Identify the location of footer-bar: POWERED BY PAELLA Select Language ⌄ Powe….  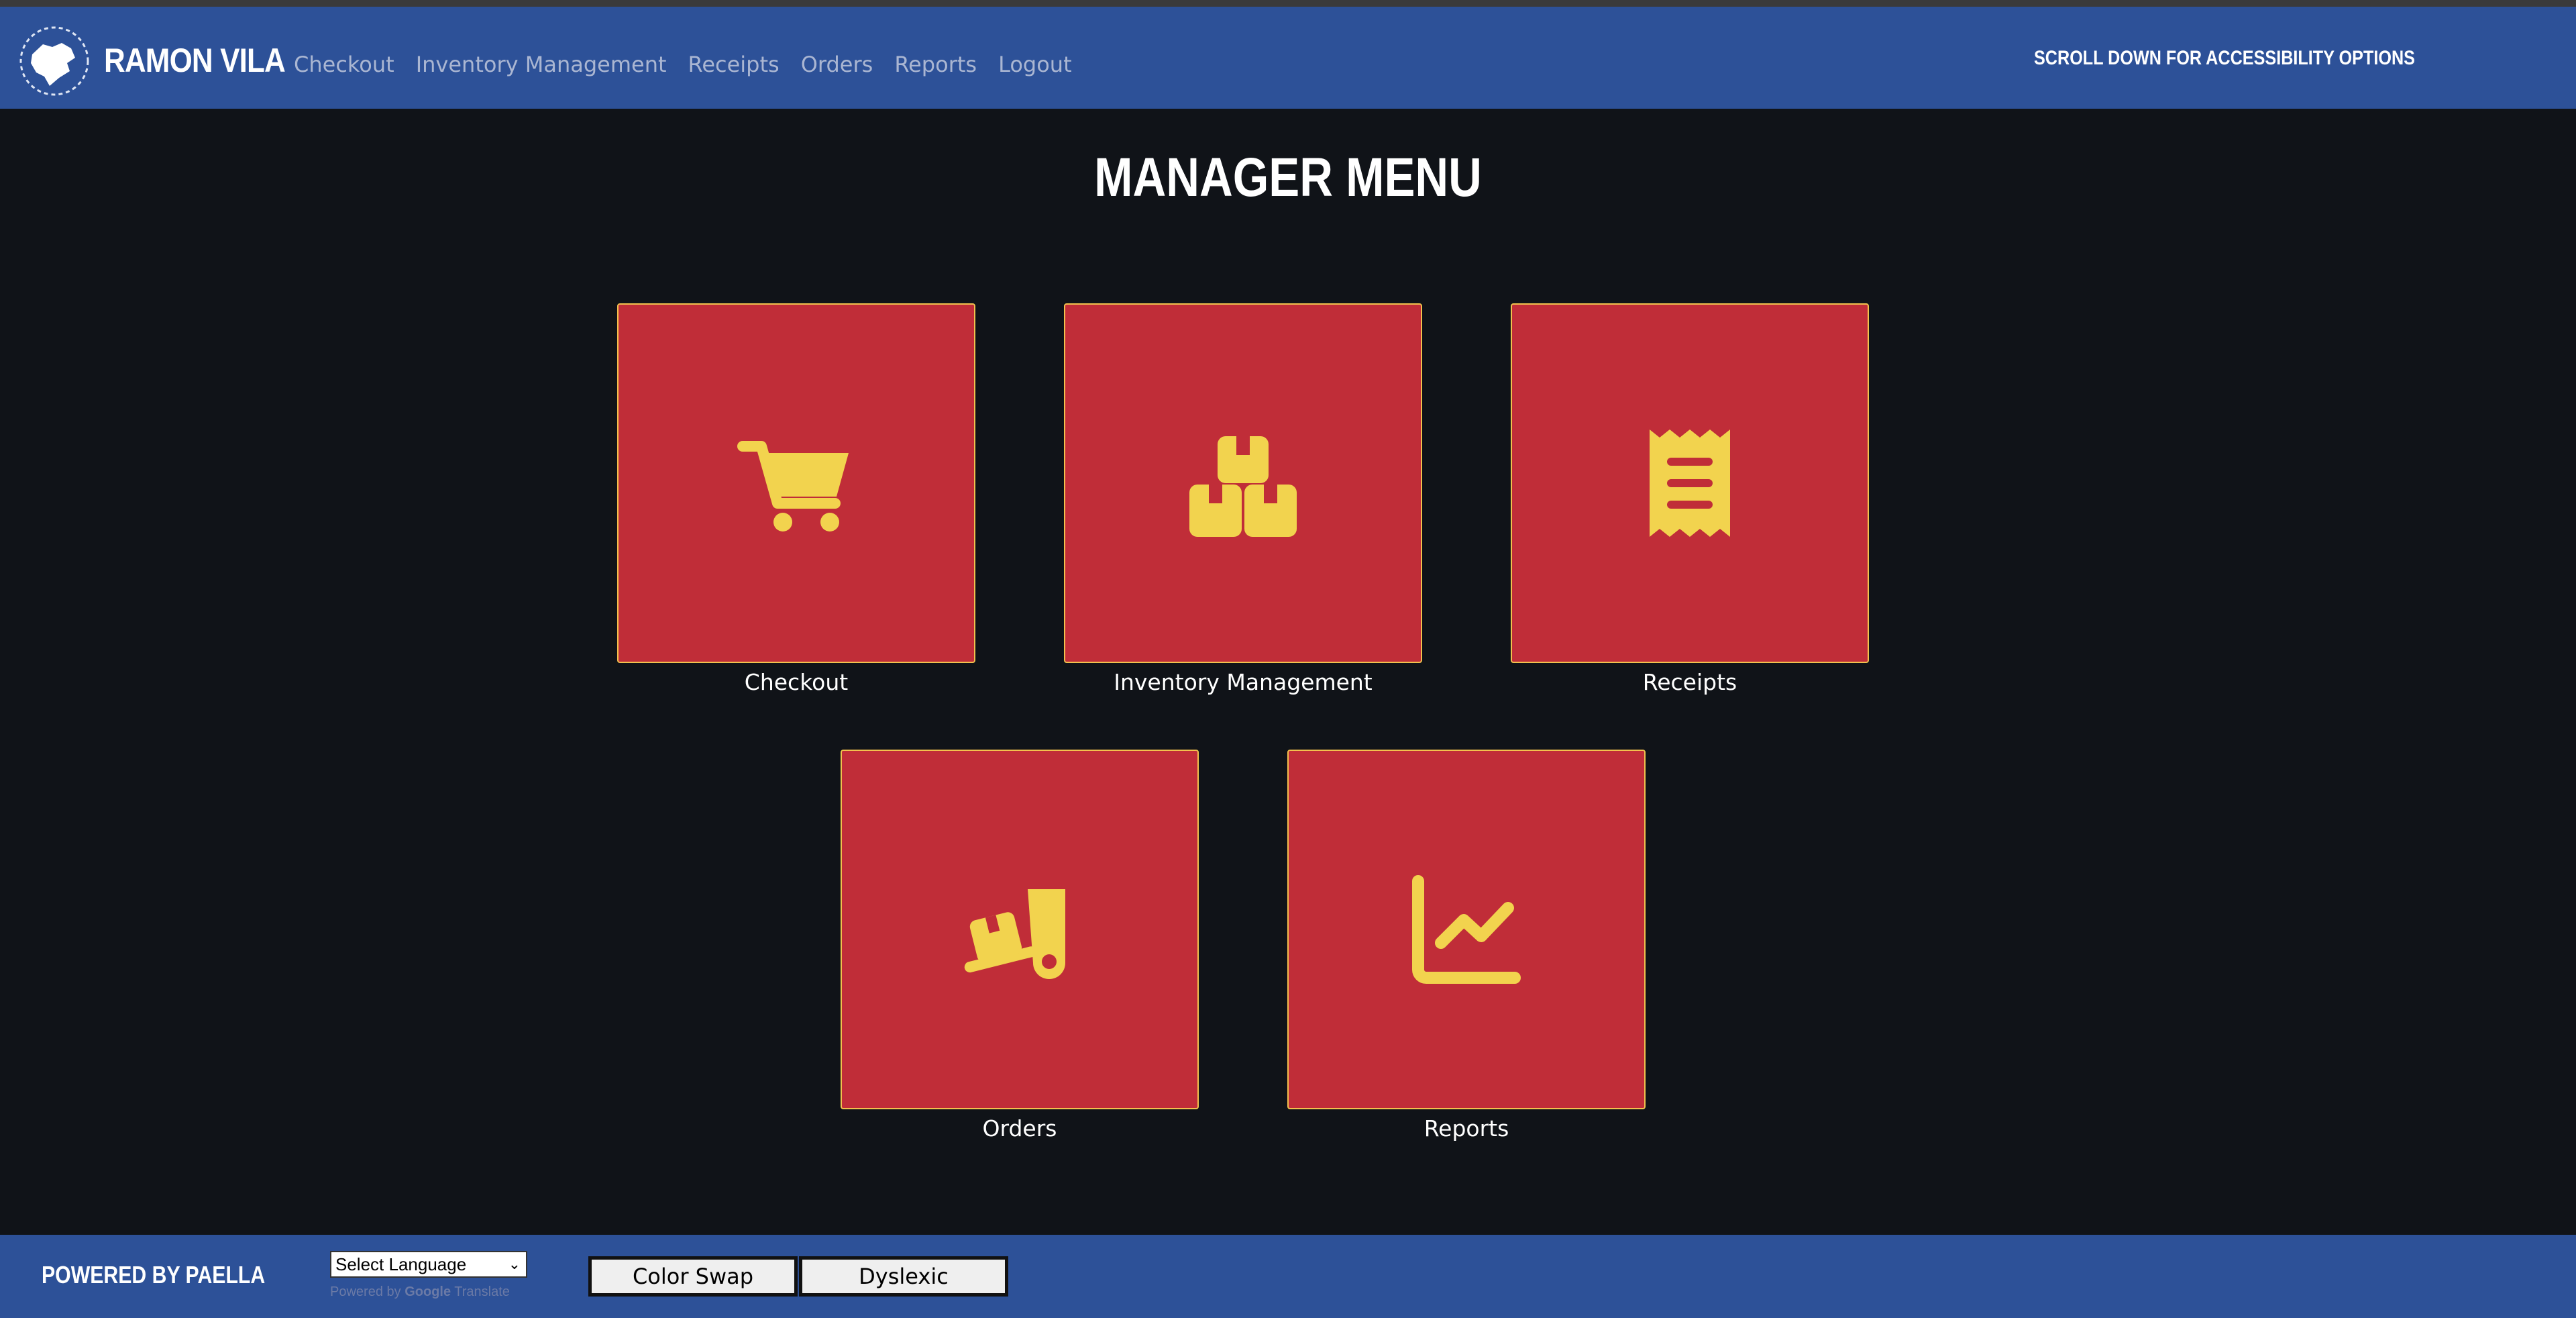
(1288, 1276).